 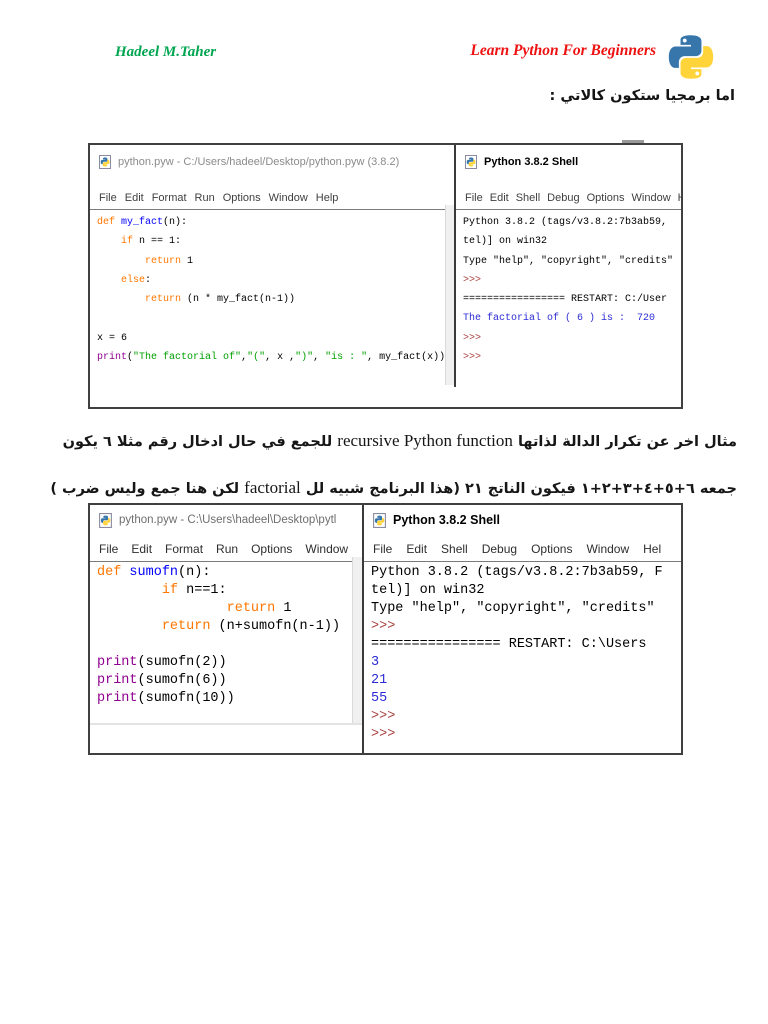 What do you see at coordinates (272, 487) in the screenshot?
I see `latin-text: factorial` at bounding box center [272, 487].